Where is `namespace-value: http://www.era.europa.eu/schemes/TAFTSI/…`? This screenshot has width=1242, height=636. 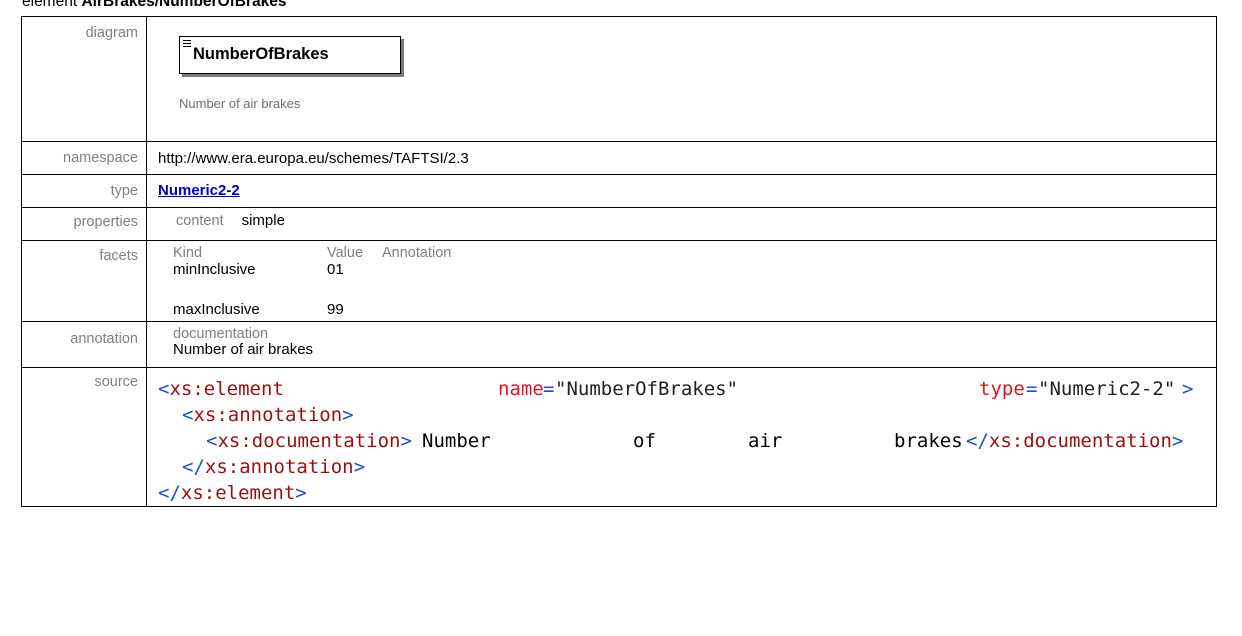
namespace-value: http://www.era.europa.eu/schemes/TAFTSI/… is located at coordinates (313, 158).